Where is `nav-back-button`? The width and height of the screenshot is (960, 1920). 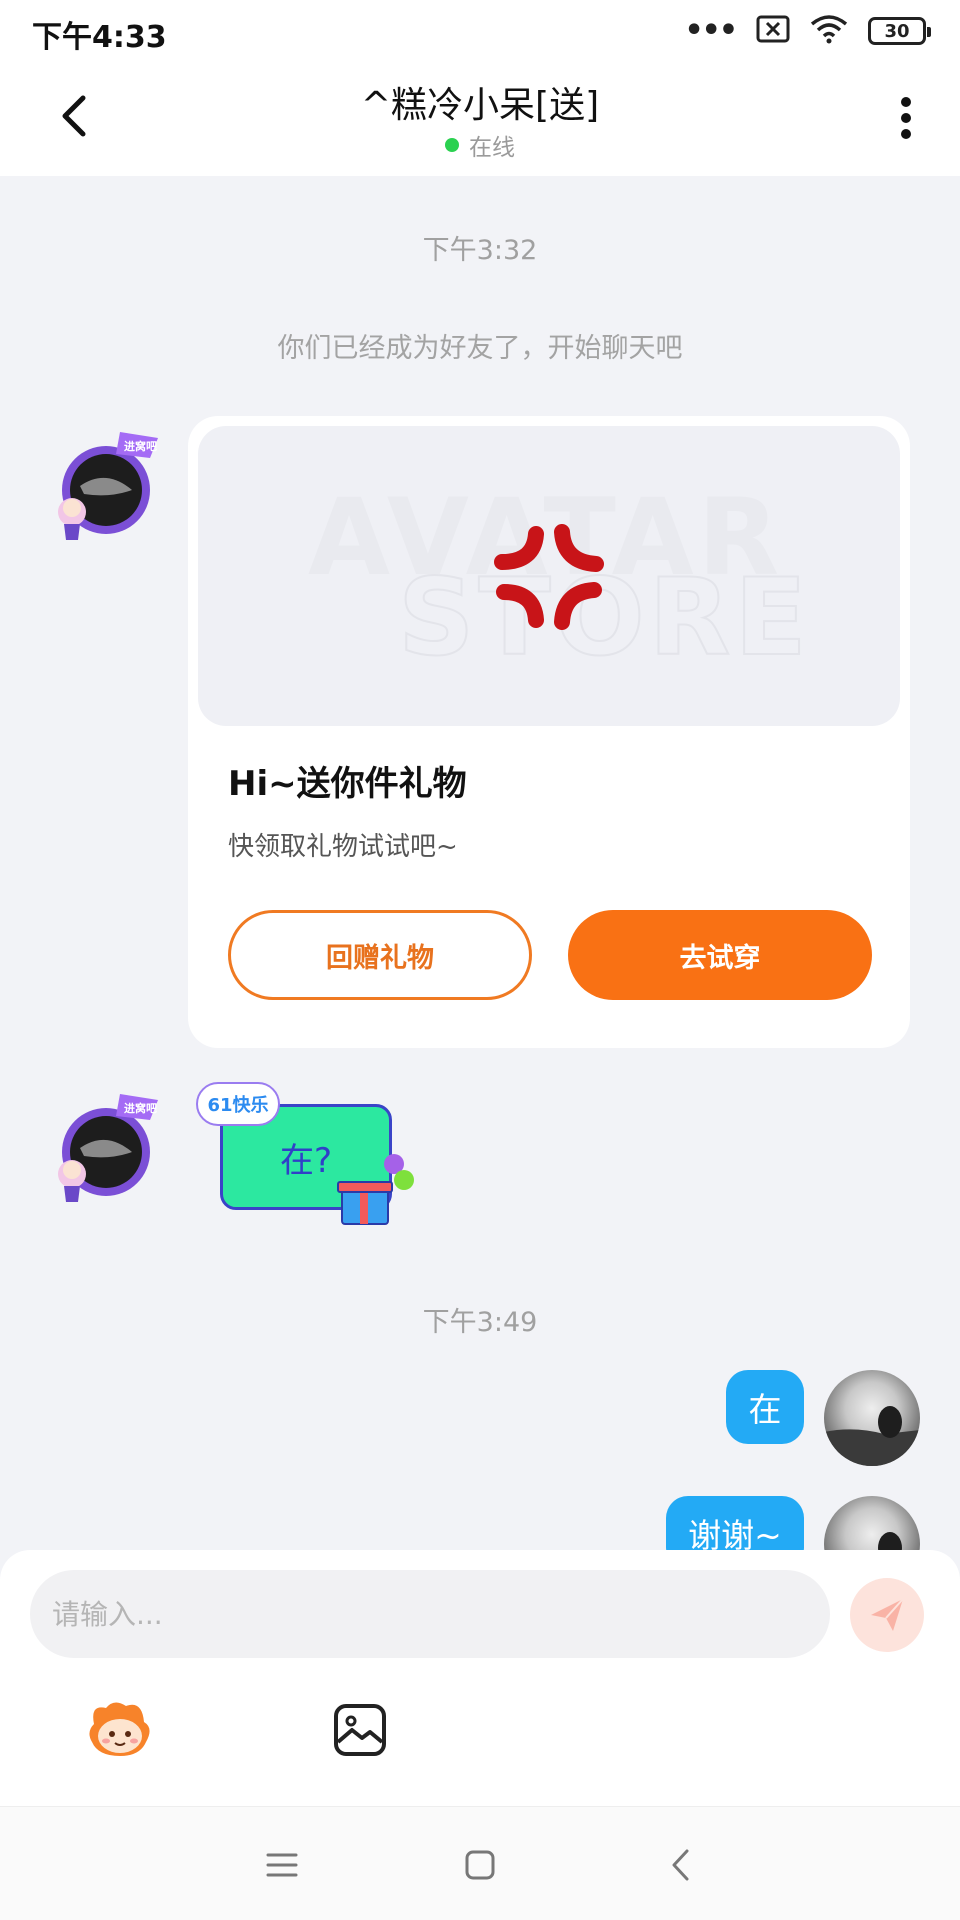 nav-back-button is located at coordinates (682, 1865).